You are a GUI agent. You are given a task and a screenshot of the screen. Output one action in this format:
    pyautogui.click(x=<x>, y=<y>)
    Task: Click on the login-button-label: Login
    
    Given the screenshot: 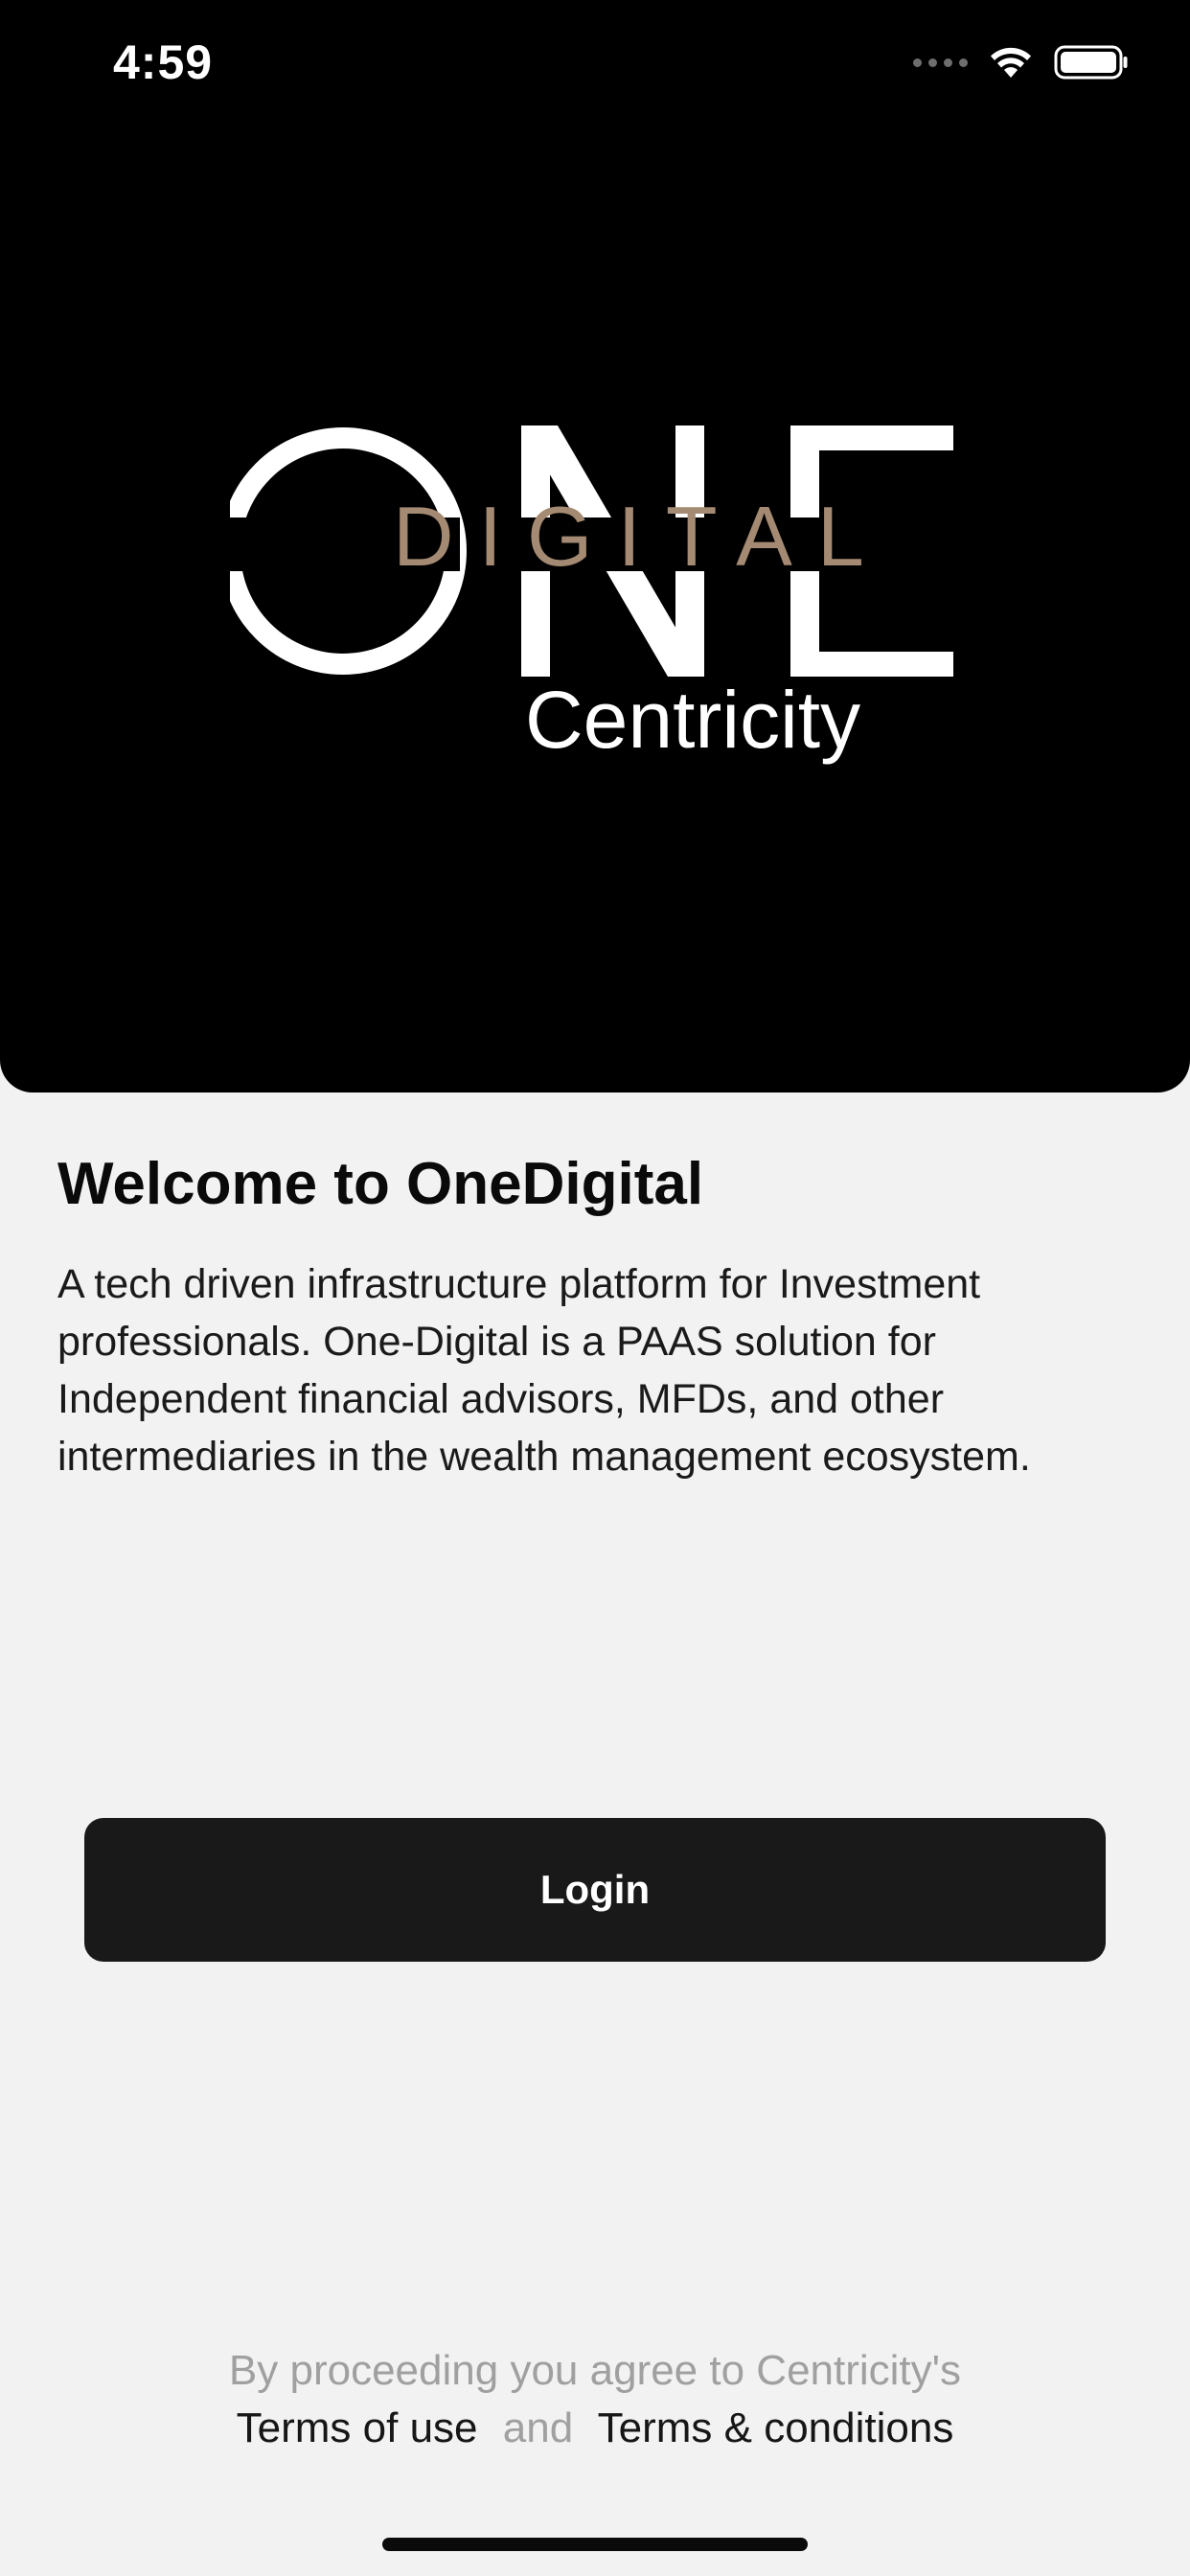 What is the action you would take?
    pyautogui.click(x=595, y=1889)
    